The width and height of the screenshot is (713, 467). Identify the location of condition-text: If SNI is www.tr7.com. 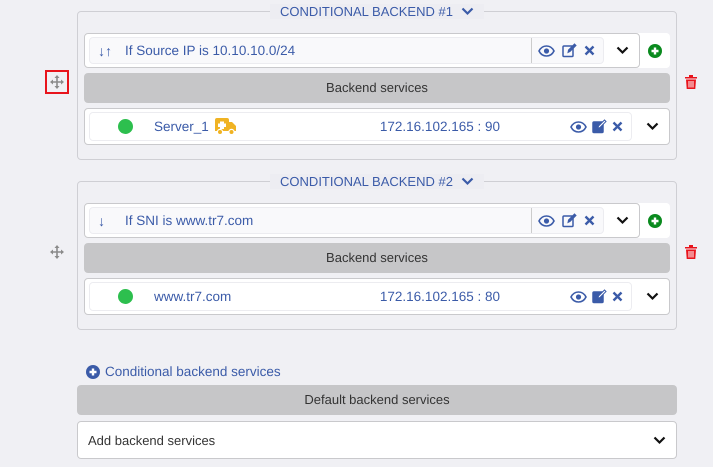
(189, 220).